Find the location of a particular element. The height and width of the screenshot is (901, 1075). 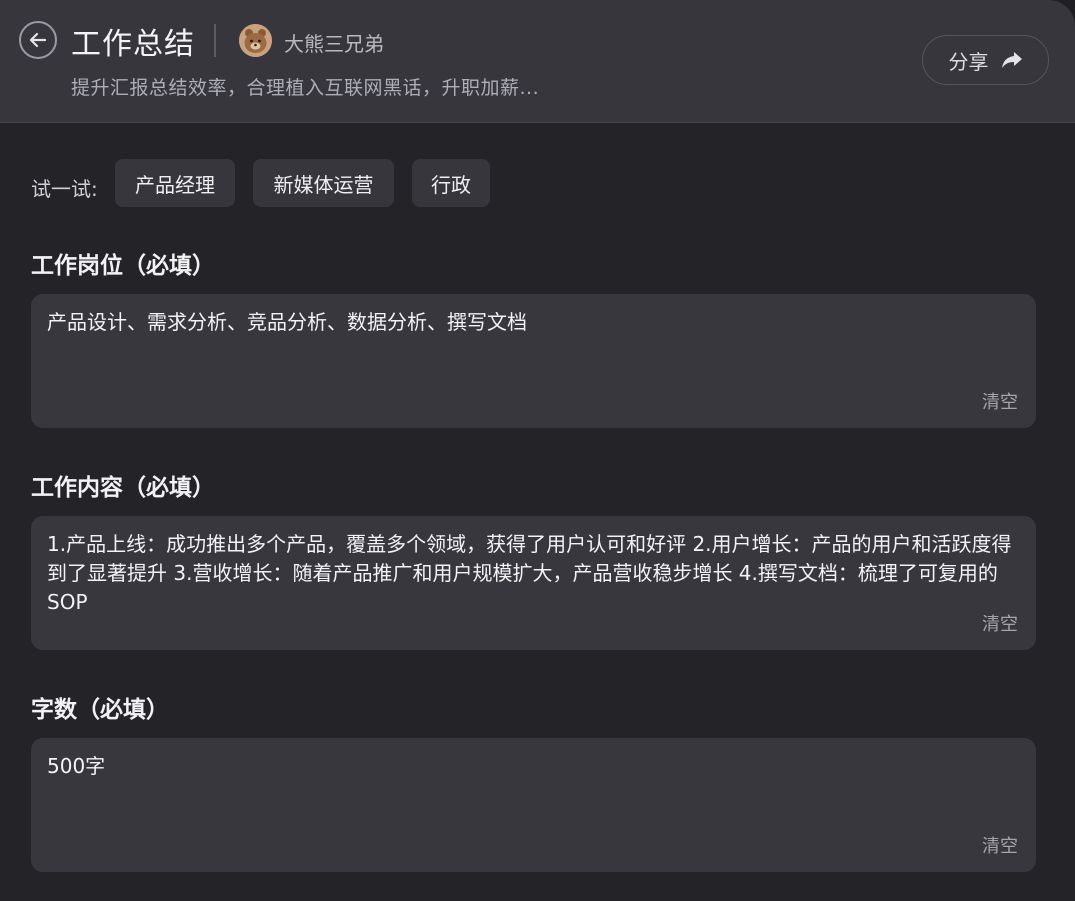

work-content-label: 工作内容（必填） is located at coordinates (123, 488).